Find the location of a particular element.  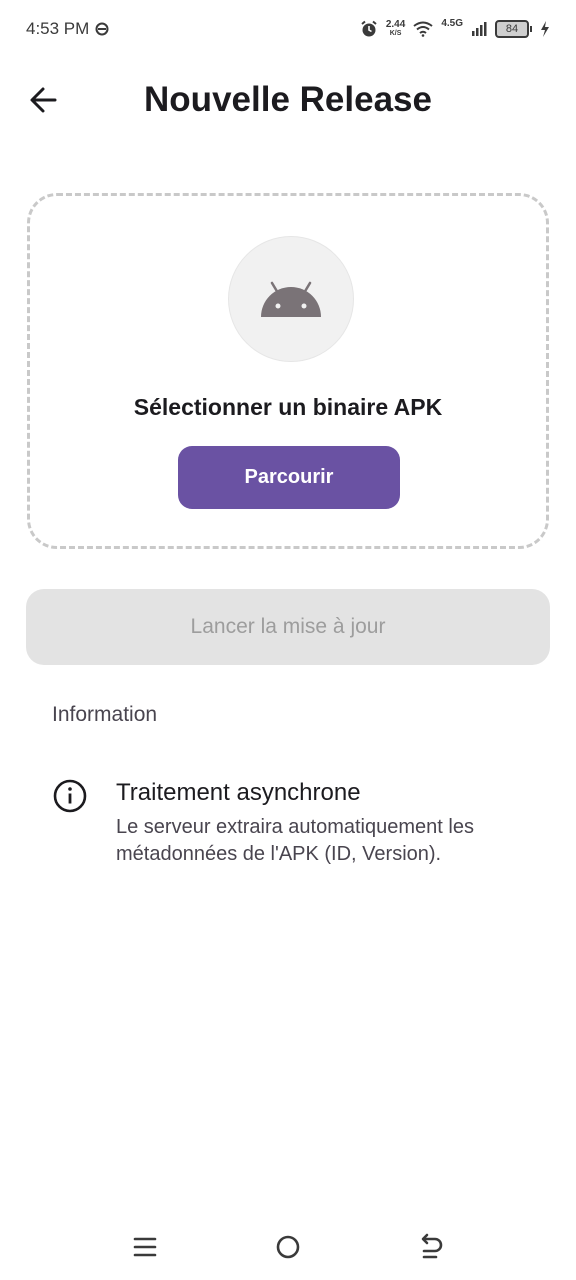

wifi-icon is located at coordinates (423, 29).